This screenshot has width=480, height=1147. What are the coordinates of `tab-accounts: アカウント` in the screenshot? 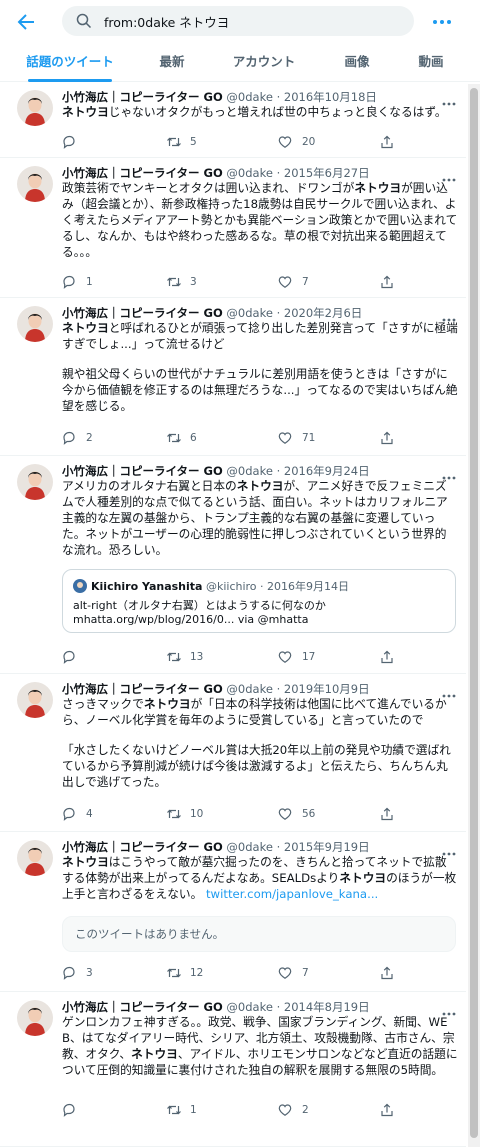 It's located at (264, 63).